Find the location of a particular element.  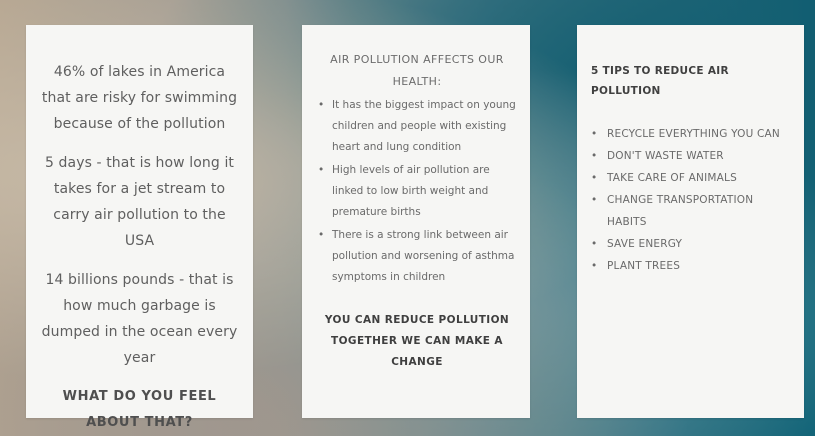

tips-heading: 5 TIPS TO REDUCE AIR POLLUTION is located at coordinates (660, 81).